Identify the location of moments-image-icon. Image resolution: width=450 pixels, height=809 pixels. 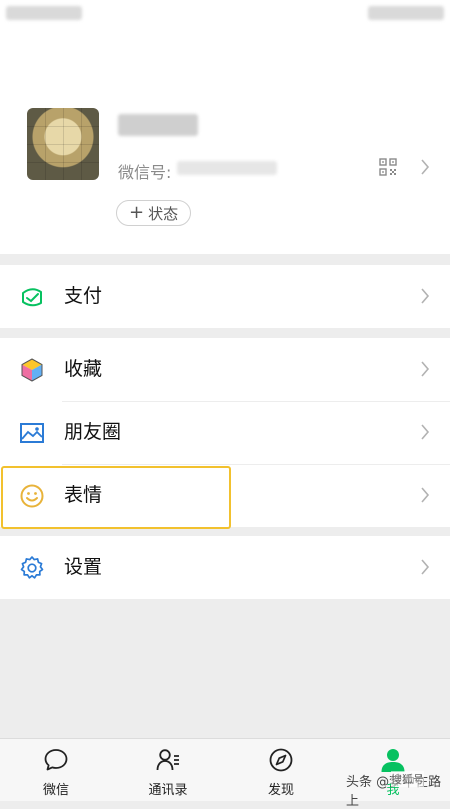
(32, 433).